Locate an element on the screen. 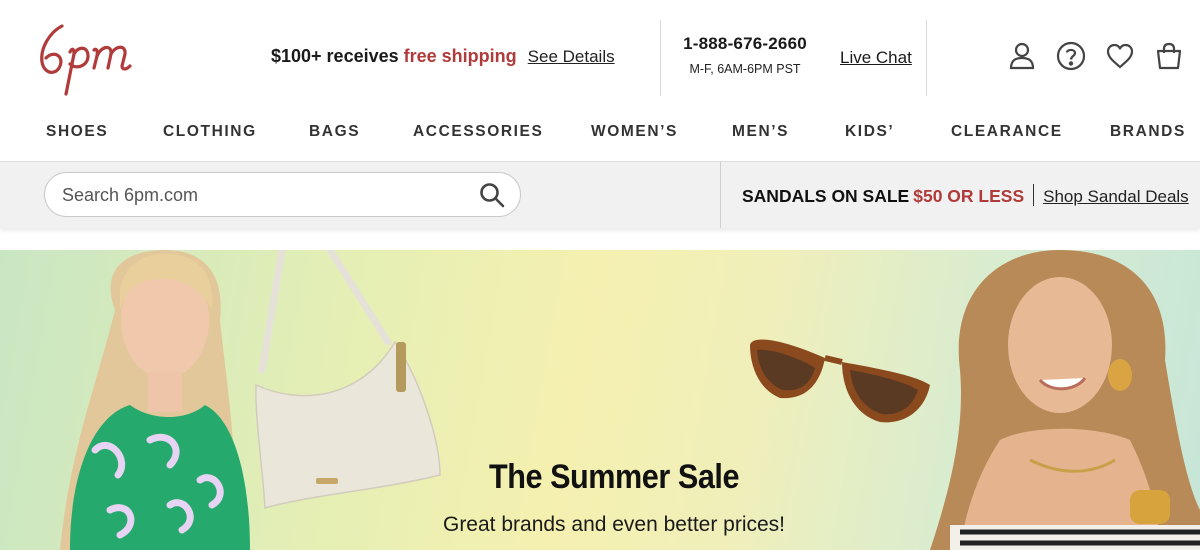 This screenshot has height=550, width=1200. shipping-promo: $100+ receives free shipping See Details is located at coordinates (443, 56).